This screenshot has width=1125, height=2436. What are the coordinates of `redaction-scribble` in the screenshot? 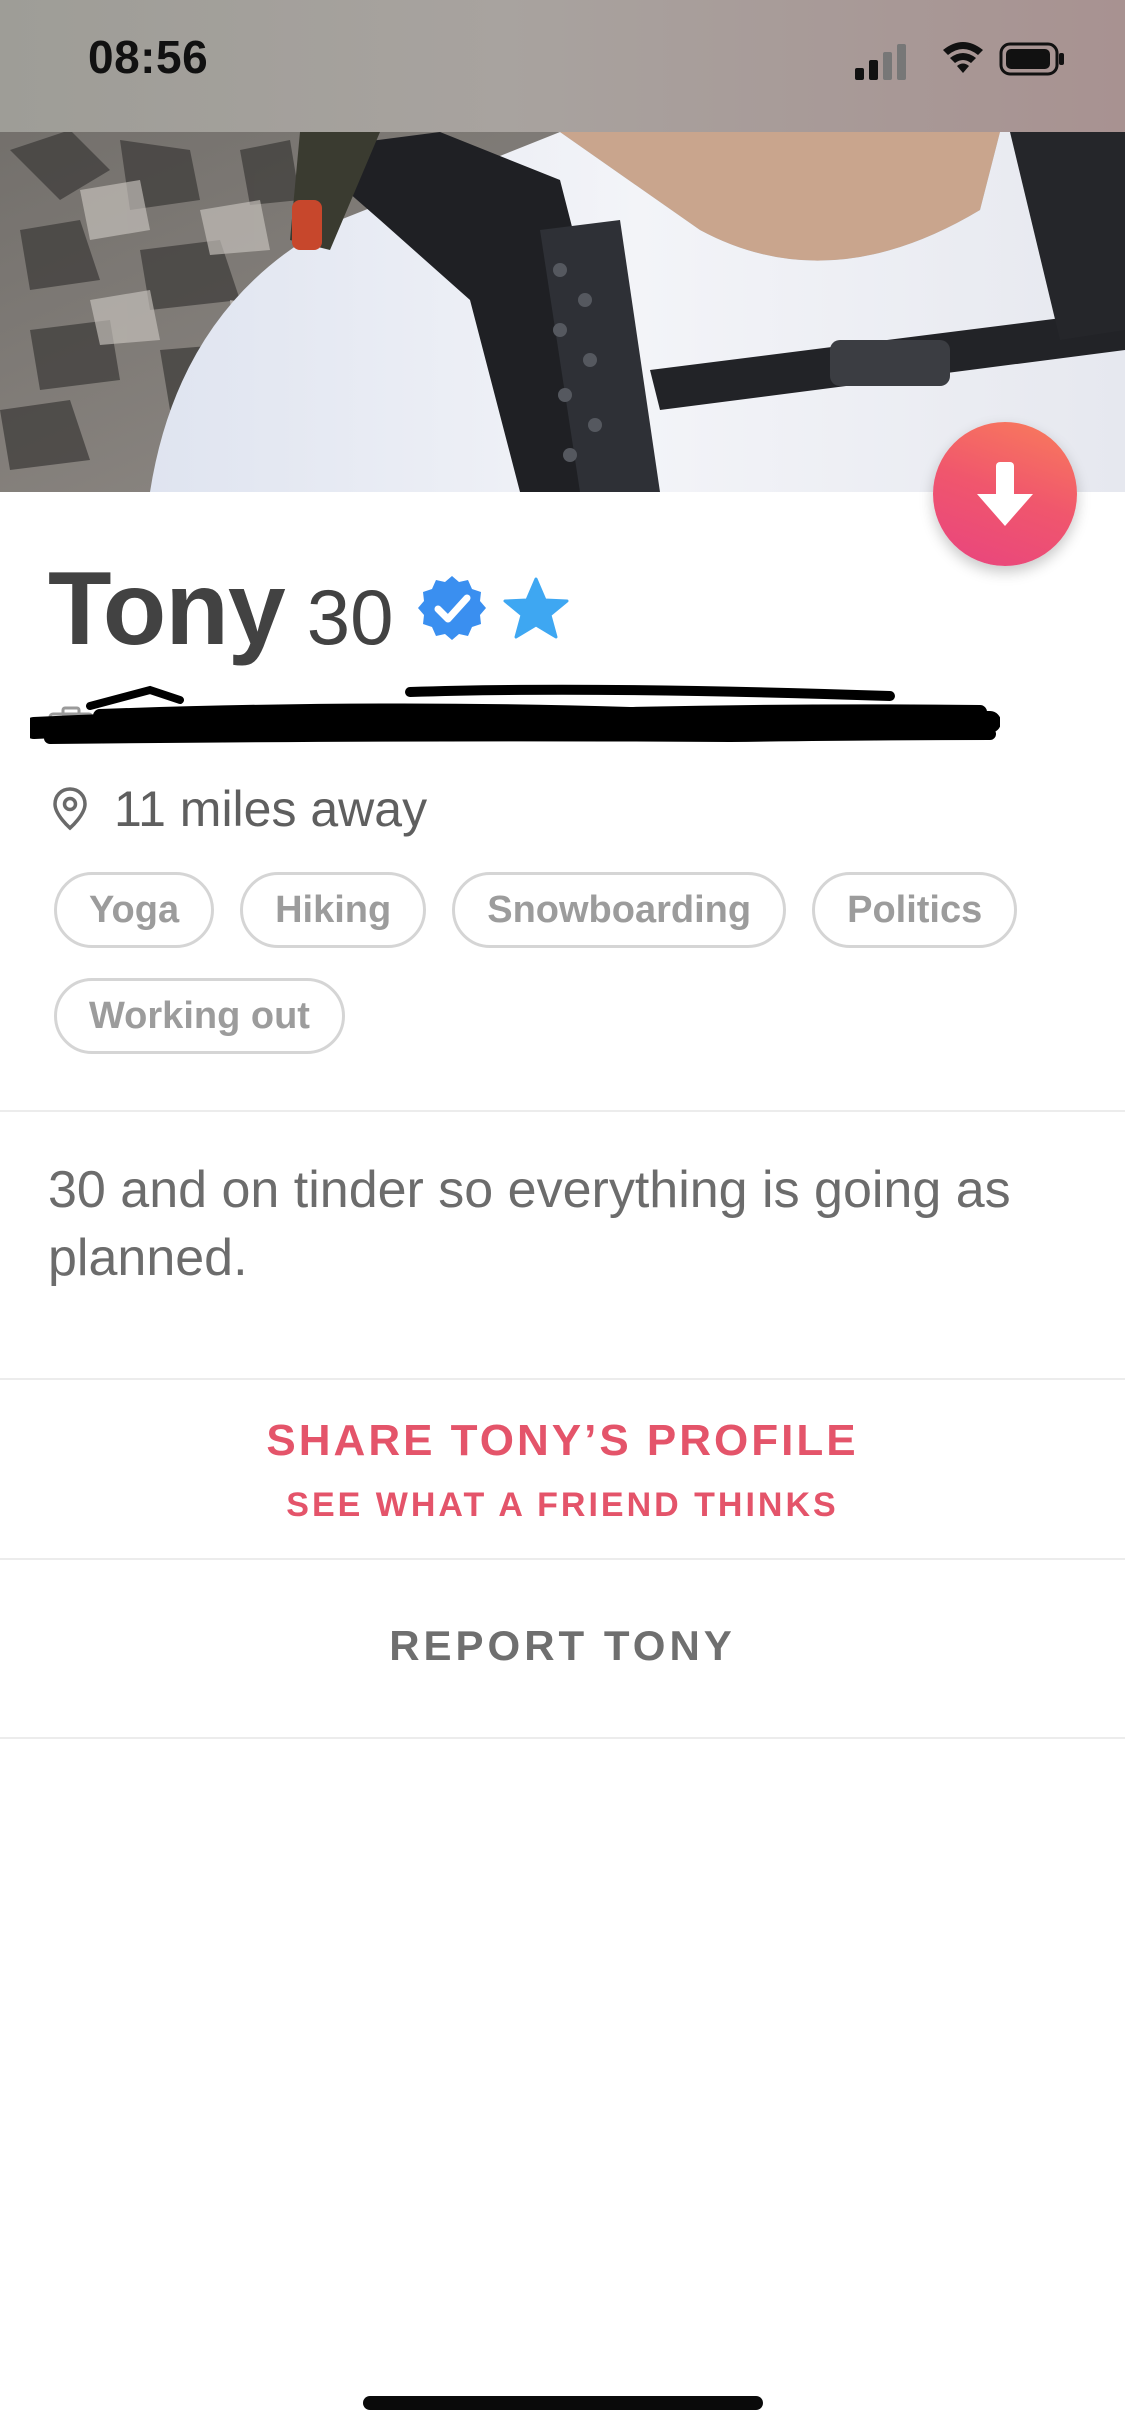 It's located at (515, 714).